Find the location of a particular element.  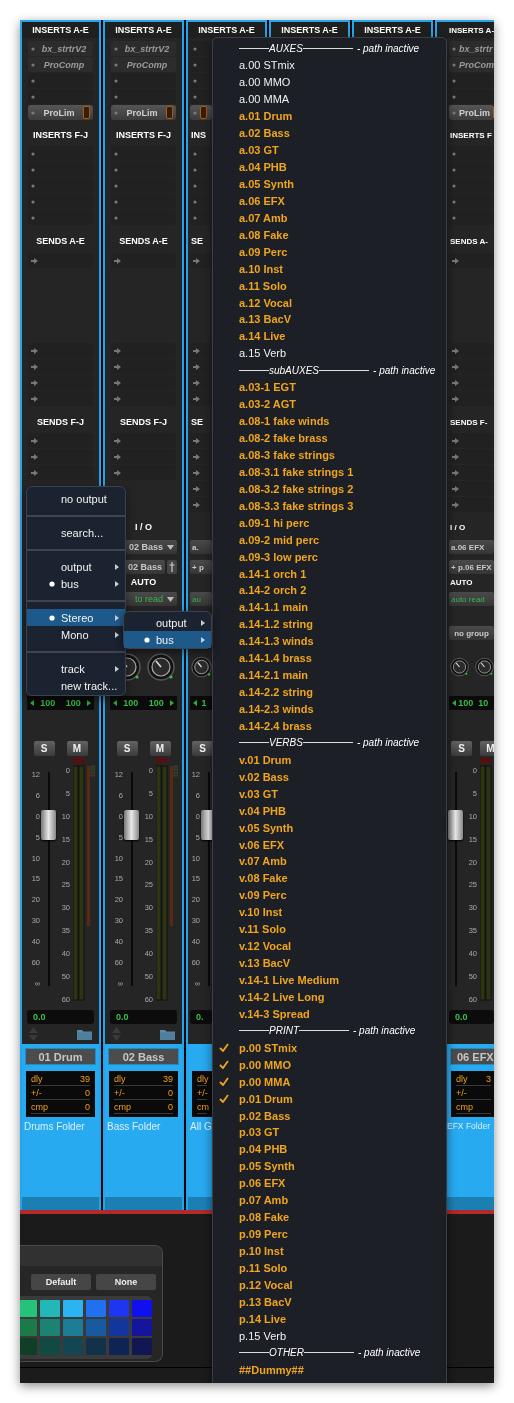

menu-item: v.09 Perc is located at coordinates (329, 895).